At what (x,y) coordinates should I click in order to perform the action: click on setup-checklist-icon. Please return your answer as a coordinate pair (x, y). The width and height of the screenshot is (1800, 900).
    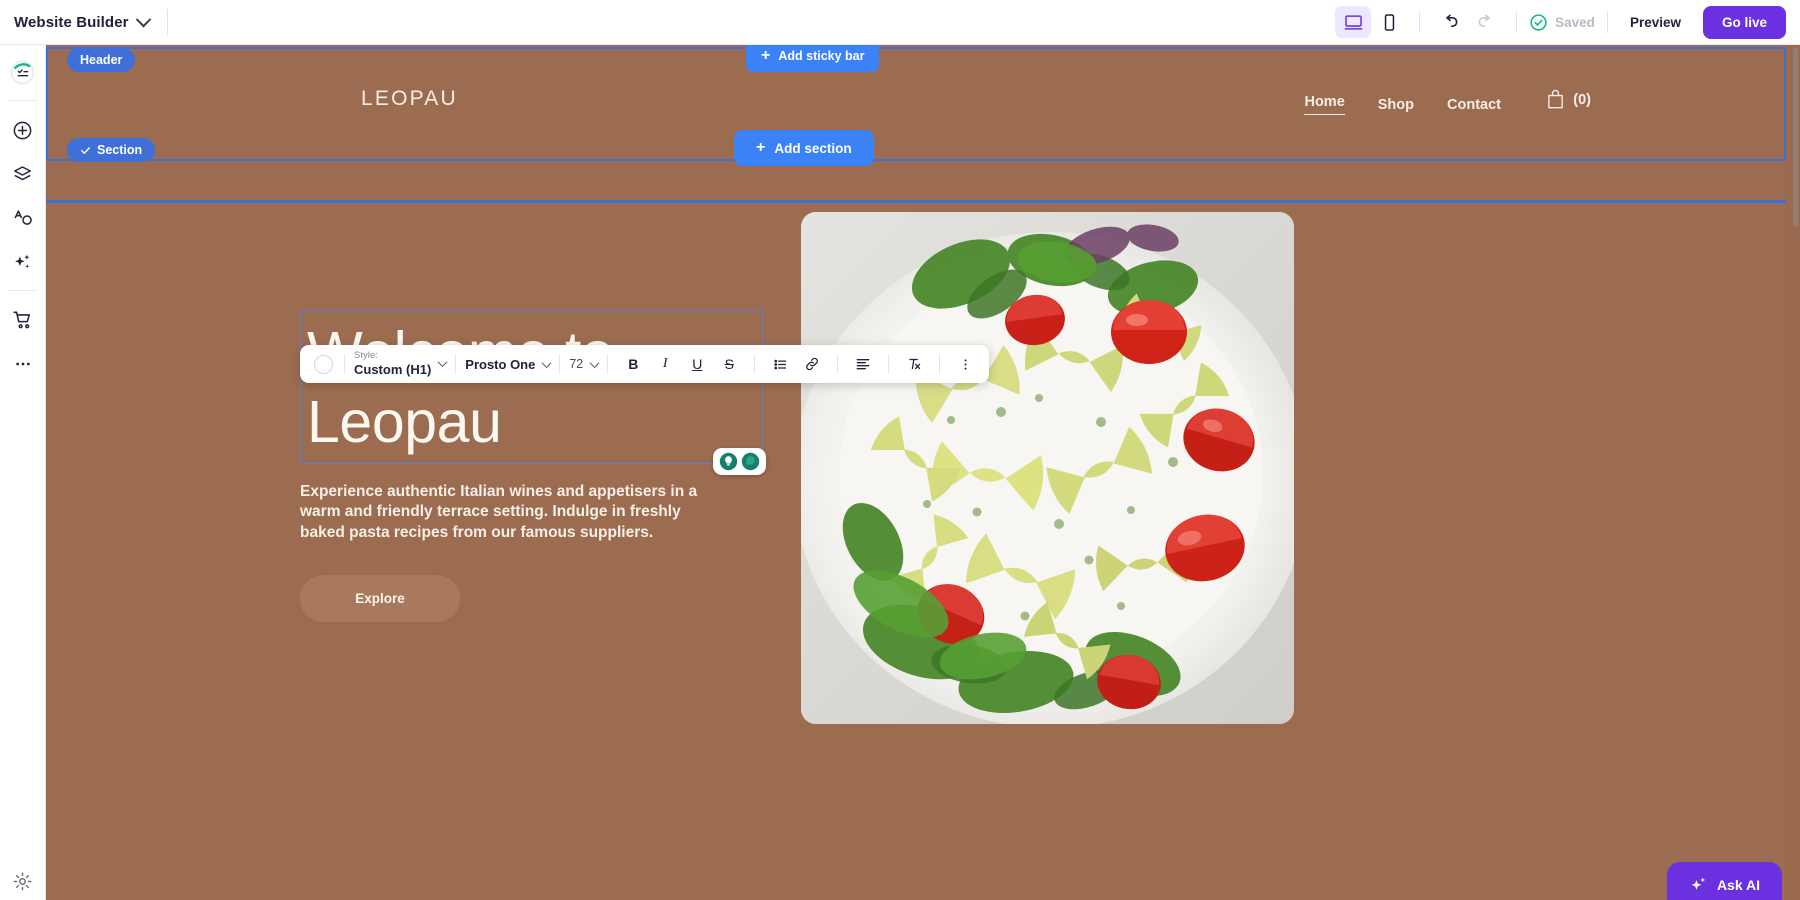
    Looking at the image, I should click on (22, 72).